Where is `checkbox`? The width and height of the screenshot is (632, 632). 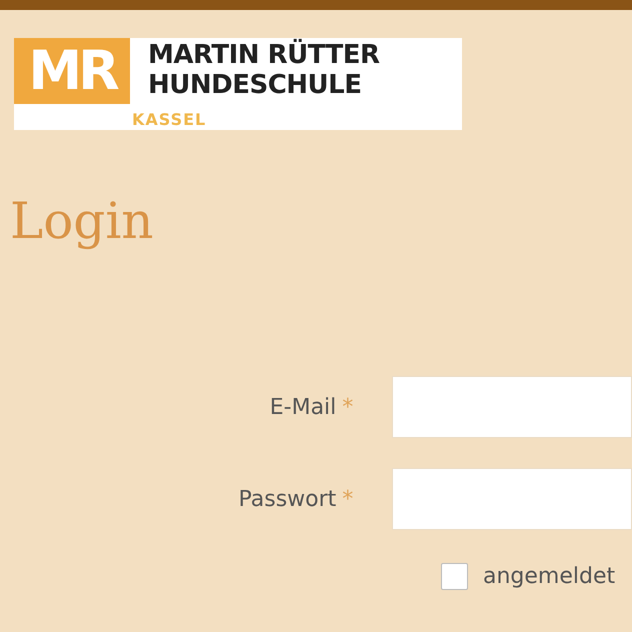
checkbox is located at coordinates (454, 576).